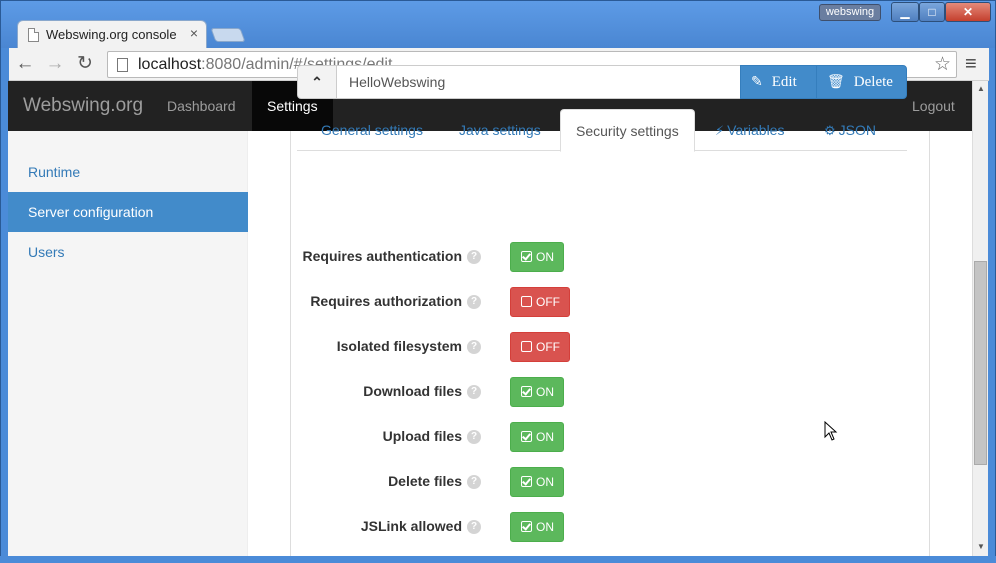 Image resolution: width=996 pixels, height=563 pixels. Describe the element at coordinates (399, 346) in the screenshot. I see `setting-label: Isolated filesystem` at that location.